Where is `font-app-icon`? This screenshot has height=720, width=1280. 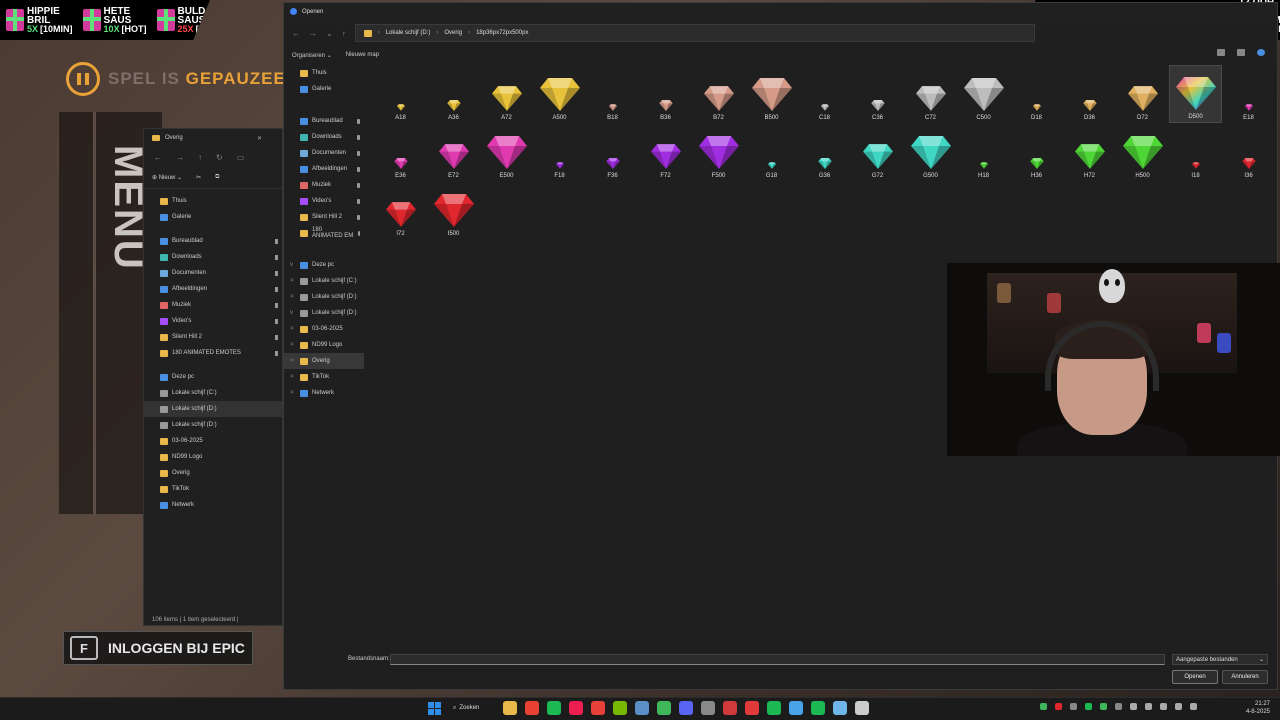
font-app-icon is located at coordinates (598, 708).